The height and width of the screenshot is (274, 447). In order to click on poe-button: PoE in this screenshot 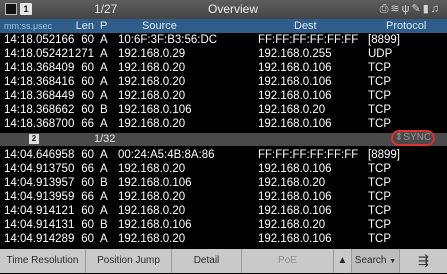, I will do `click(288, 261)`.